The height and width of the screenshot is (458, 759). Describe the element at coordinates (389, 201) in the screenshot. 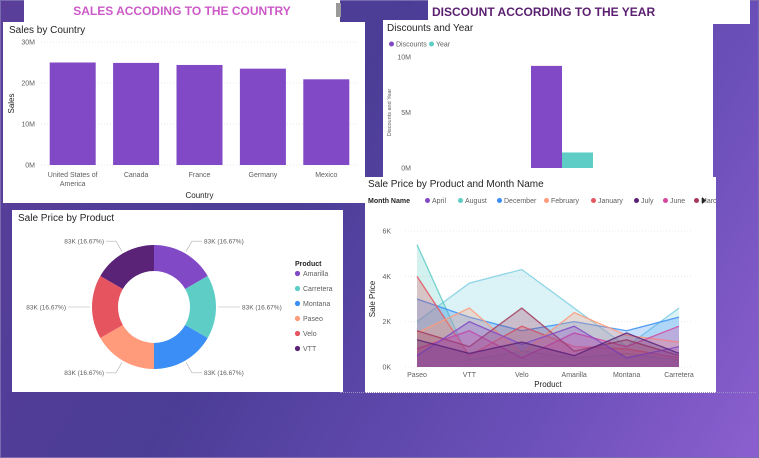

I see `legend-title: Month Name` at that location.